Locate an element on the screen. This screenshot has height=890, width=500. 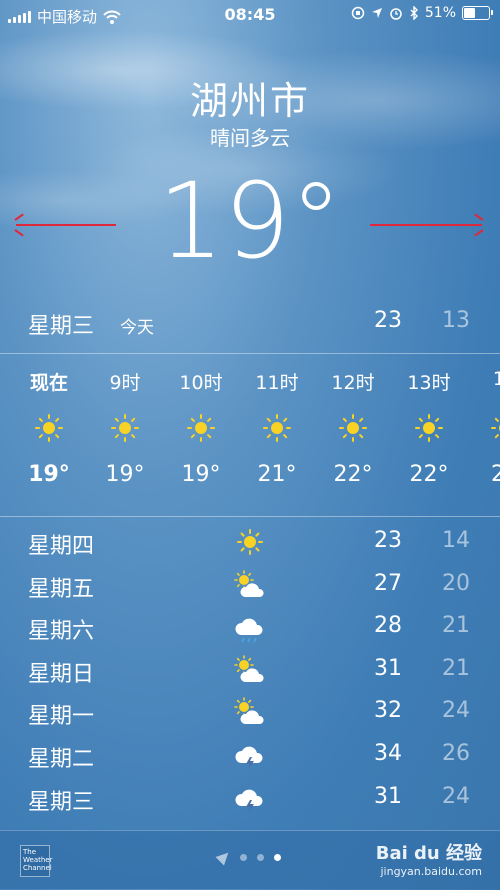
day-low: 14 is located at coordinates (456, 540).